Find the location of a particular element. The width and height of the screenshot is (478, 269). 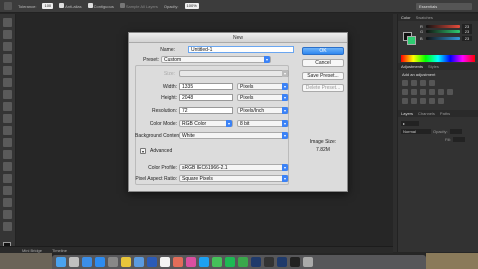

tab-adjustments: Adjustments is located at coordinates (412, 66).